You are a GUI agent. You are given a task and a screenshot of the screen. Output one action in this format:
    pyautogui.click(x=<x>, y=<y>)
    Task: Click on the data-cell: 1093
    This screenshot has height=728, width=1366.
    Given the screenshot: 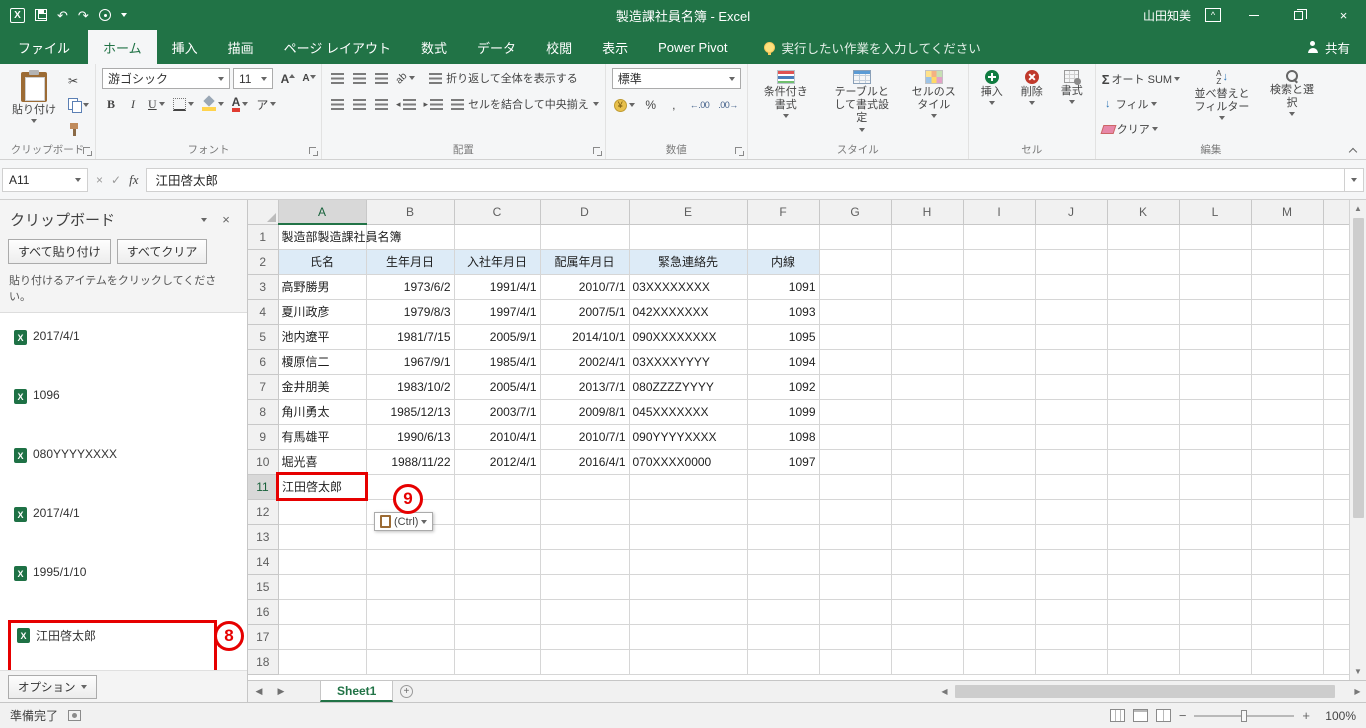 What is the action you would take?
    pyautogui.click(x=783, y=312)
    